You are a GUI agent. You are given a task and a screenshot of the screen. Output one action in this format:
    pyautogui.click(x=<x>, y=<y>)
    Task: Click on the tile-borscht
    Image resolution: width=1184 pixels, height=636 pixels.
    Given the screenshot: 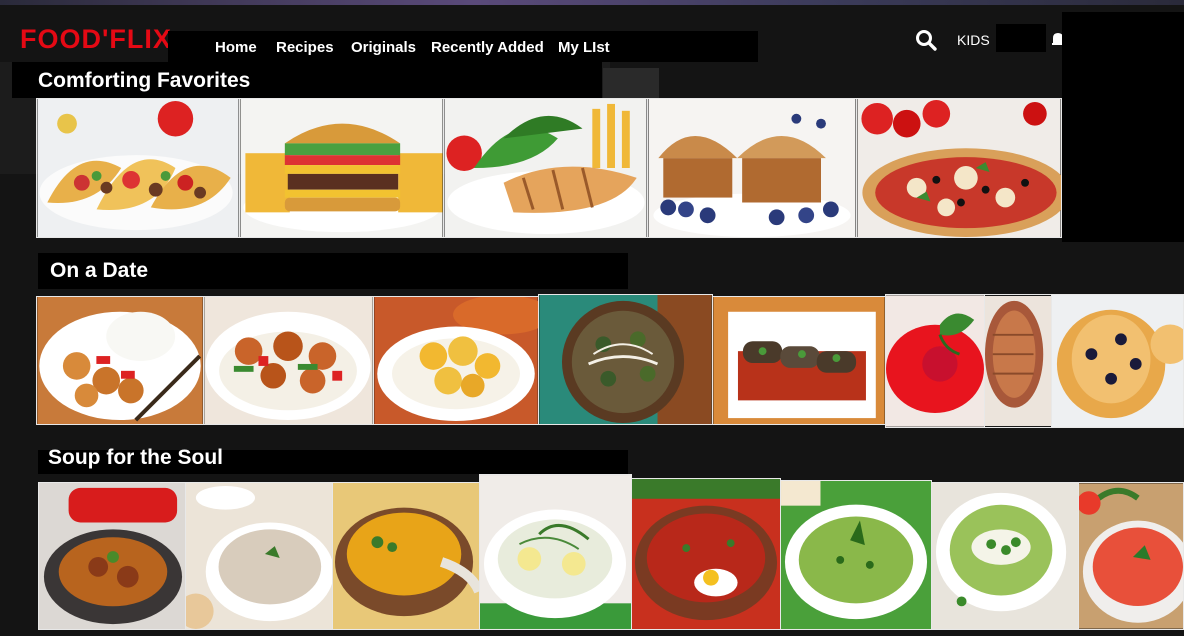 What is the action you would take?
    pyautogui.click(x=706, y=554)
    